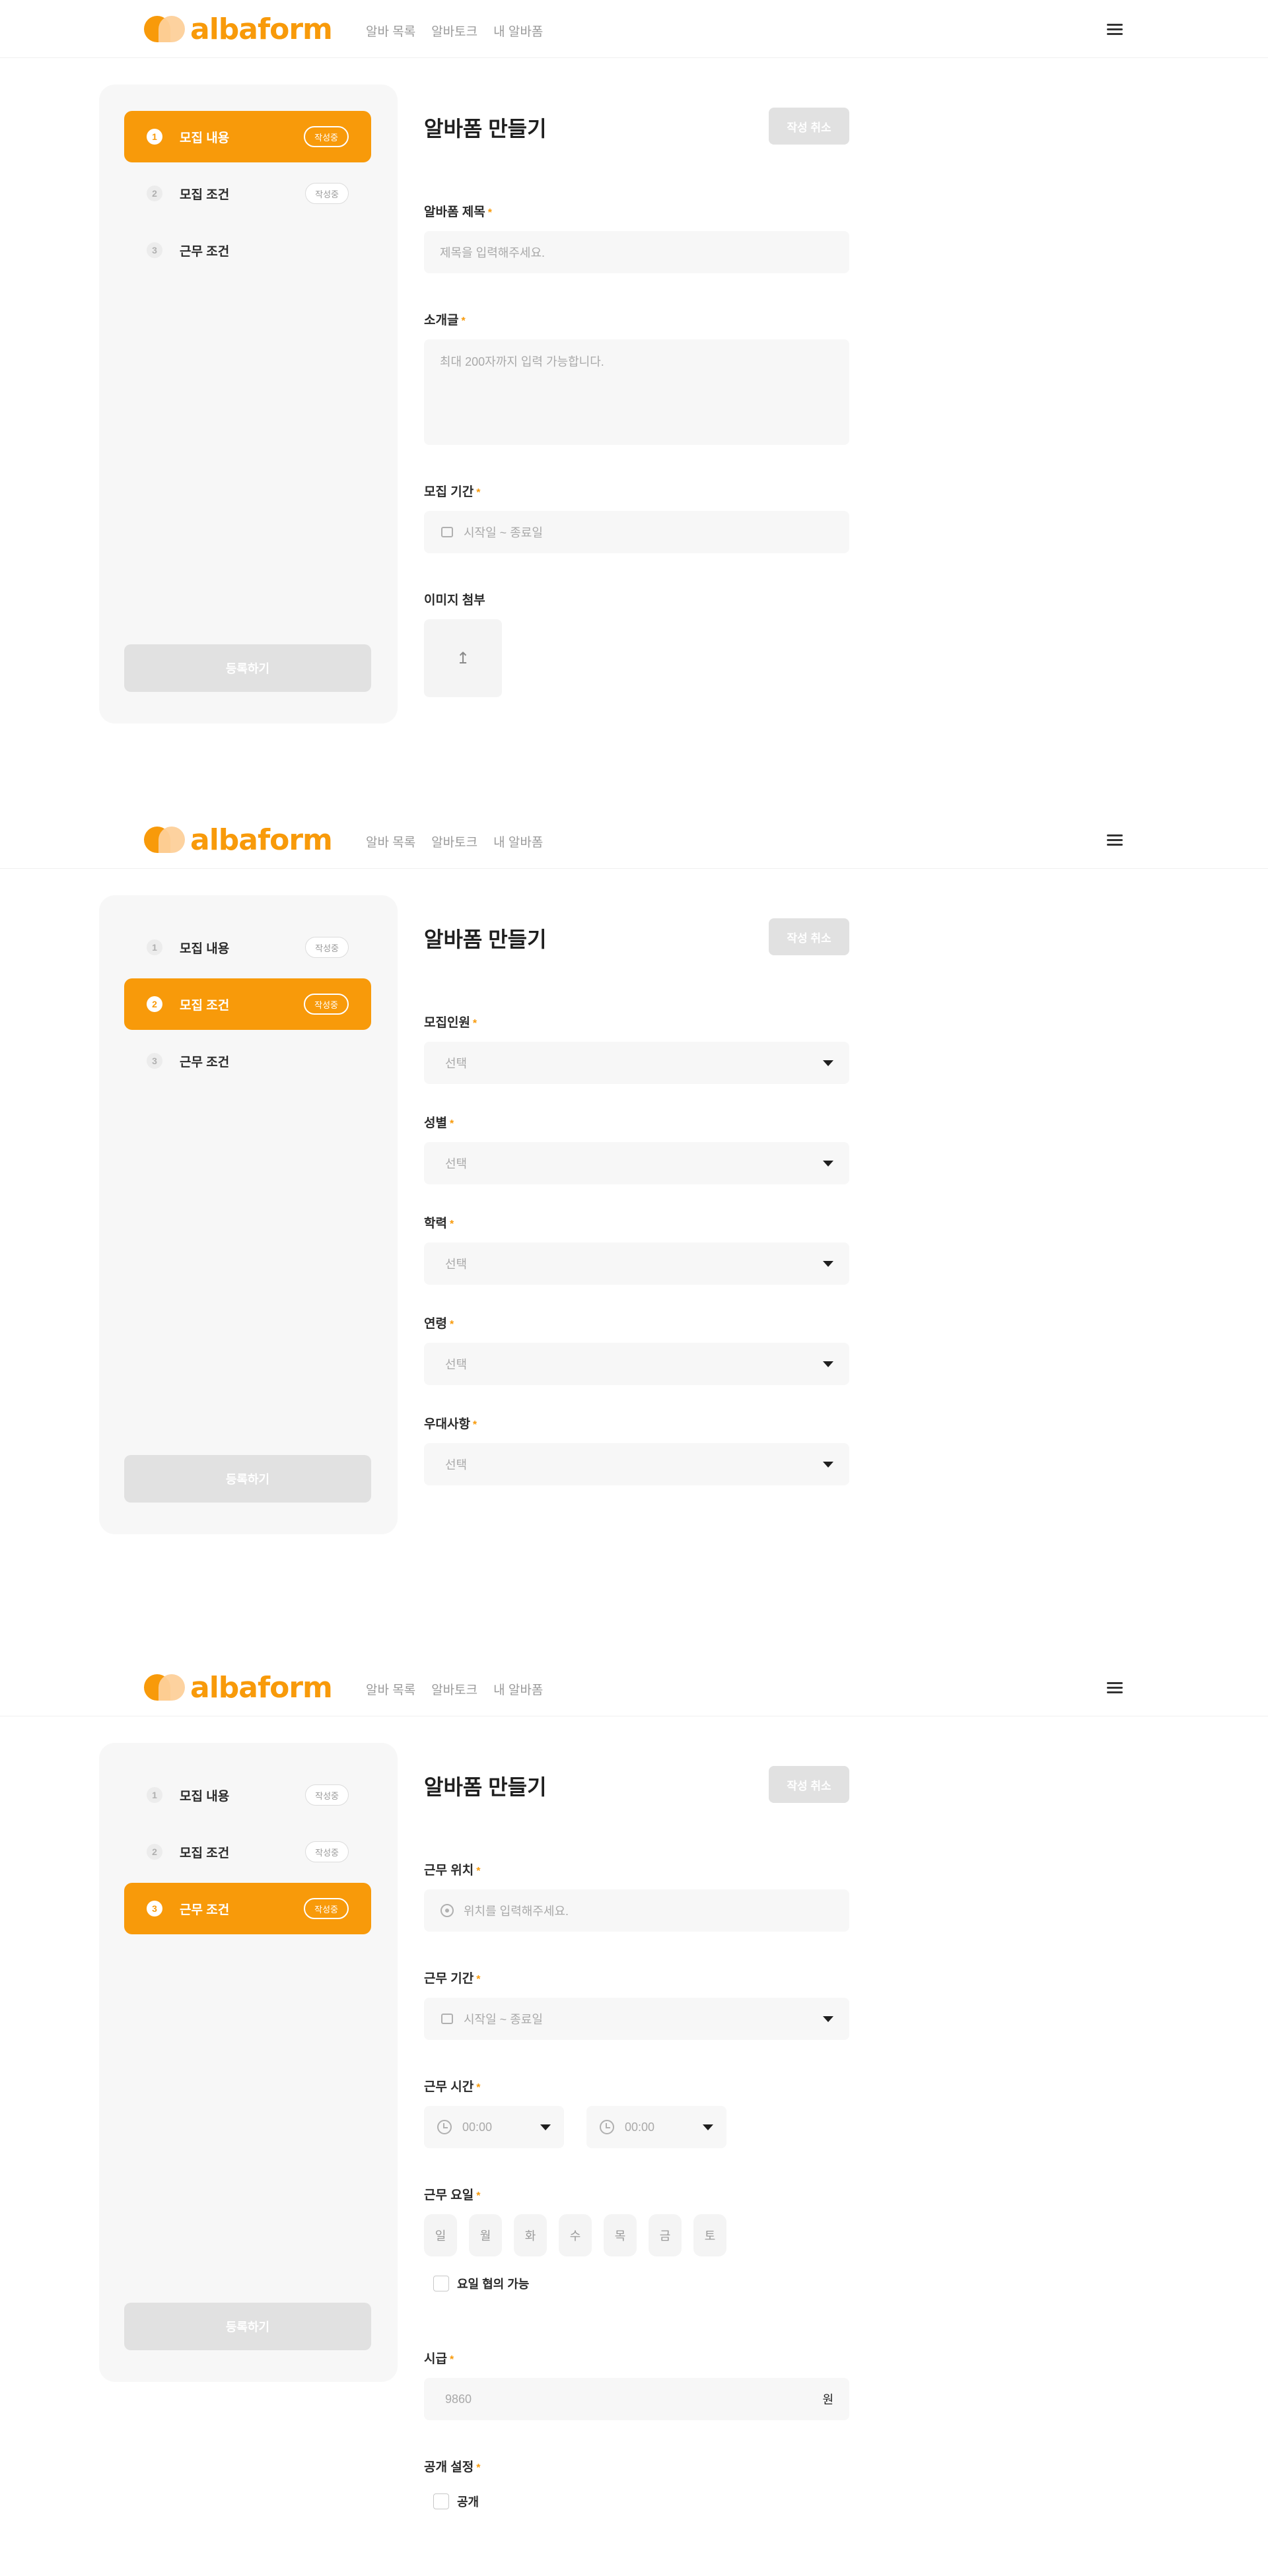 Image resolution: width=1268 pixels, height=2576 pixels. What do you see at coordinates (456, 2502) in the screenshot?
I see `public-checkbox: 공개` at bounding box center [456, 2502].